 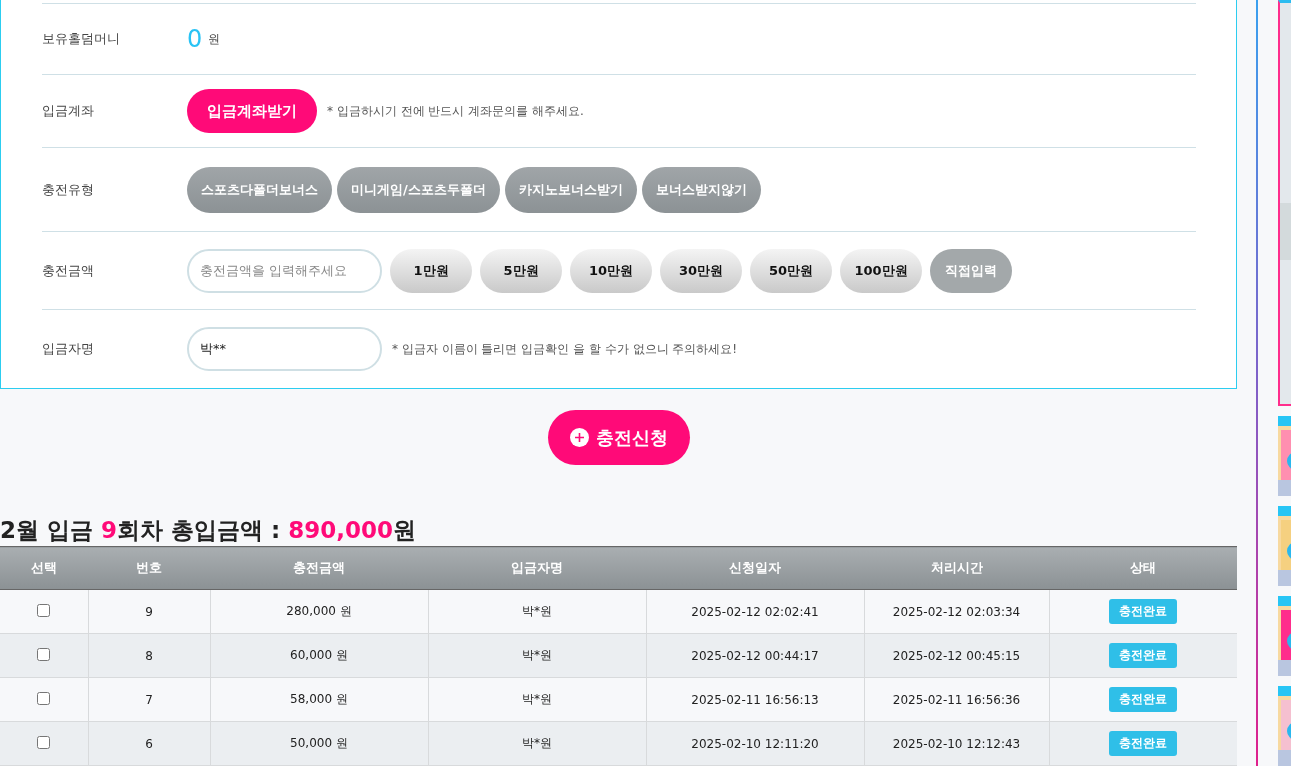 What do you see at coordinates (319, 699) in the screenshot?
I see `table-cell: 58,000 원` at bounding box center [319, 699].